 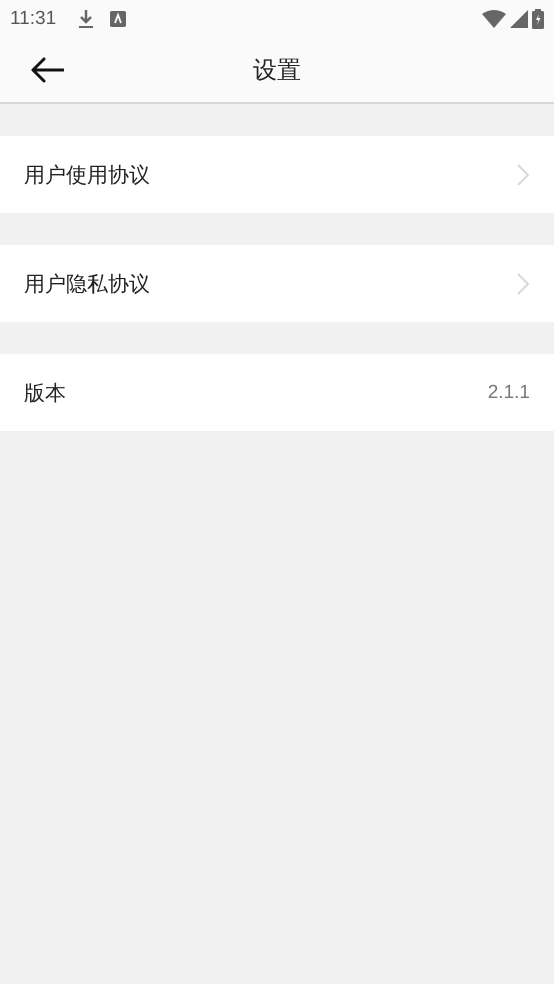 I want to click on version-value: 2.1.1, so click(x=509, y=393).